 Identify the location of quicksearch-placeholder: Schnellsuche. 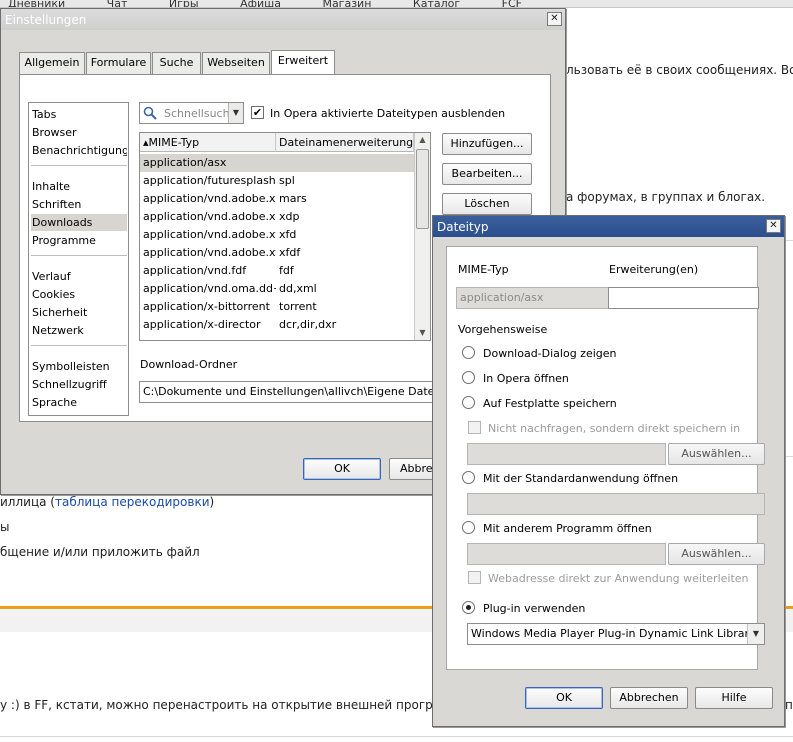
(200, 113).